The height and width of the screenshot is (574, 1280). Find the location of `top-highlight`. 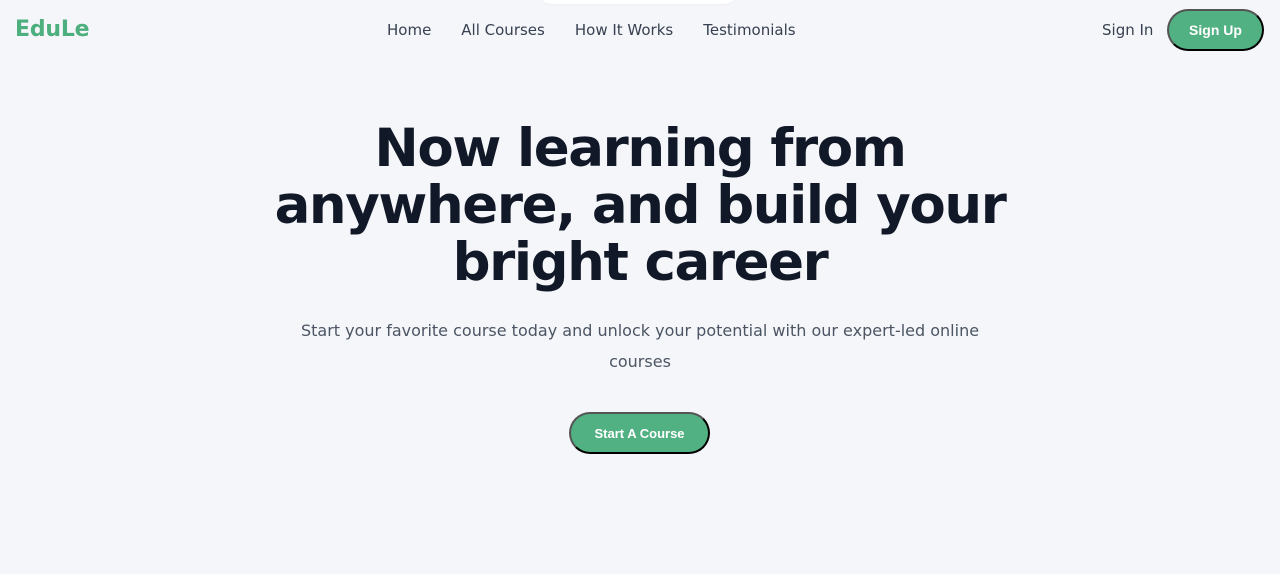

top-highlight is located at coordinates (638, 2).